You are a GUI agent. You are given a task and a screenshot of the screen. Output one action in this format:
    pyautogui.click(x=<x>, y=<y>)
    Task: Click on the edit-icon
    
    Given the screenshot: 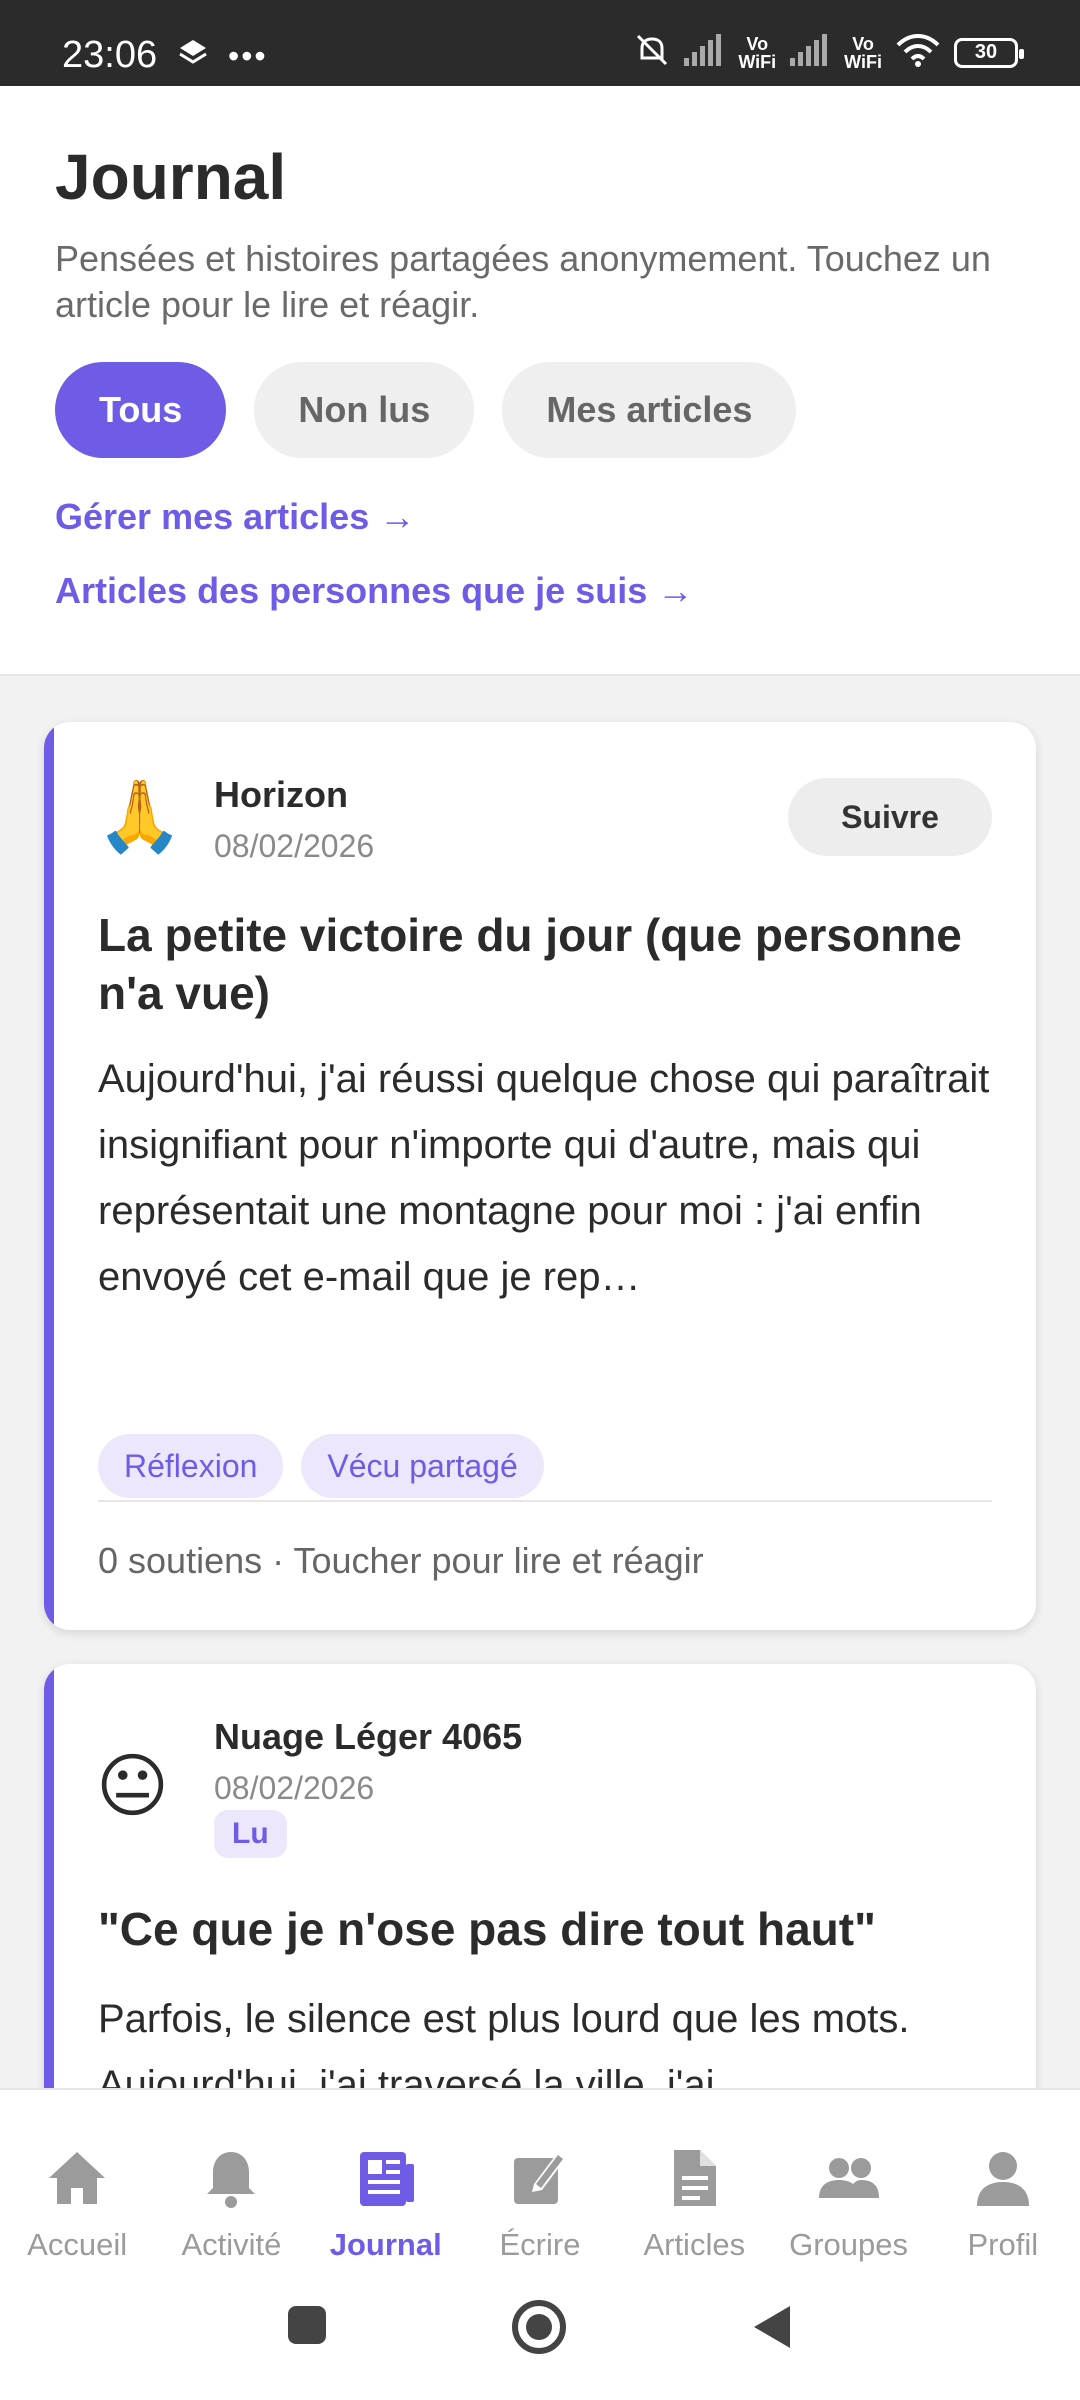 What is the action you would take?
    pyautogui.click(x=540, y=2180)
    